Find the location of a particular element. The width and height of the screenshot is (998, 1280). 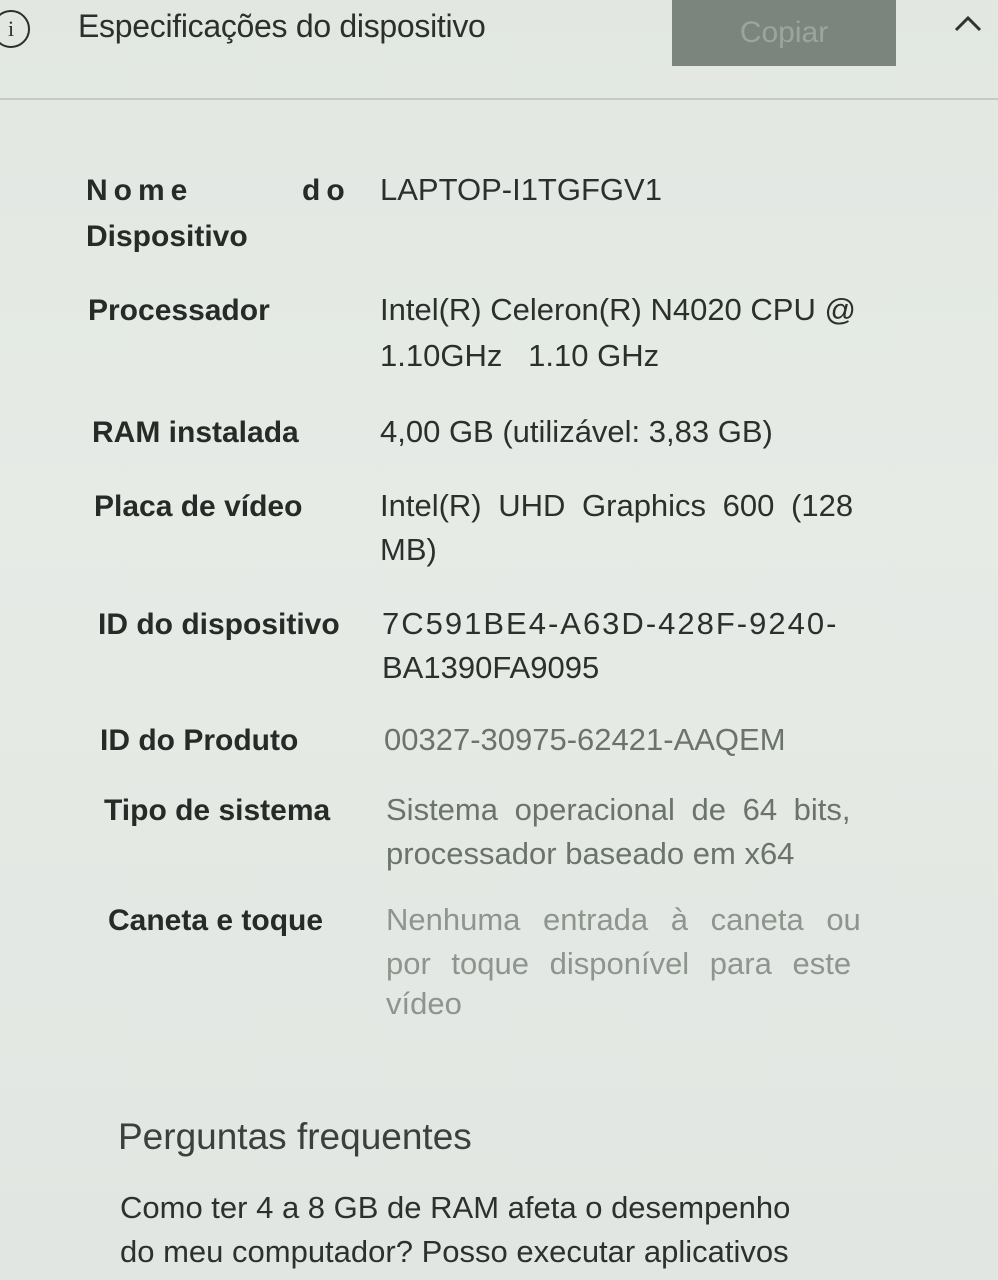

spec-label-pen-touch: Caneta e toque is located at coordinates (216, 920).